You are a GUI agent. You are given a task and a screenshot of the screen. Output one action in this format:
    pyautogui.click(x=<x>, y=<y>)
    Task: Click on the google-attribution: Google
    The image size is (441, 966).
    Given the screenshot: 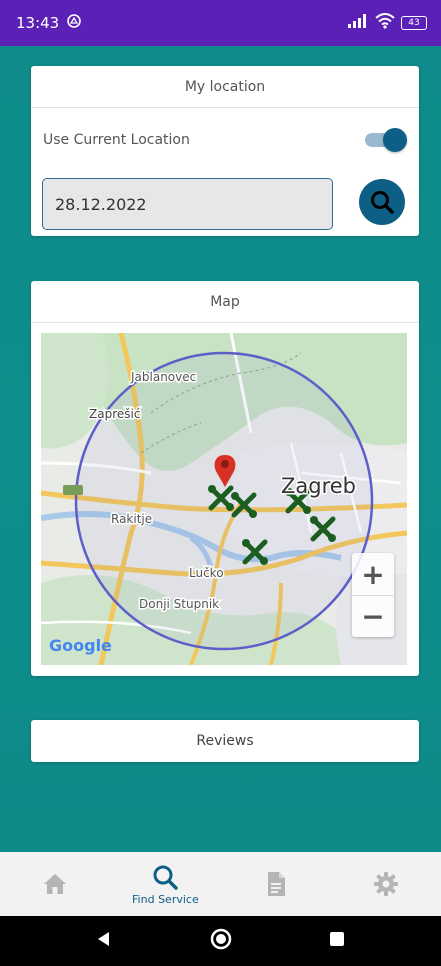 What is the action you would take?
    pyautogui.click(x=80, y=645)
    